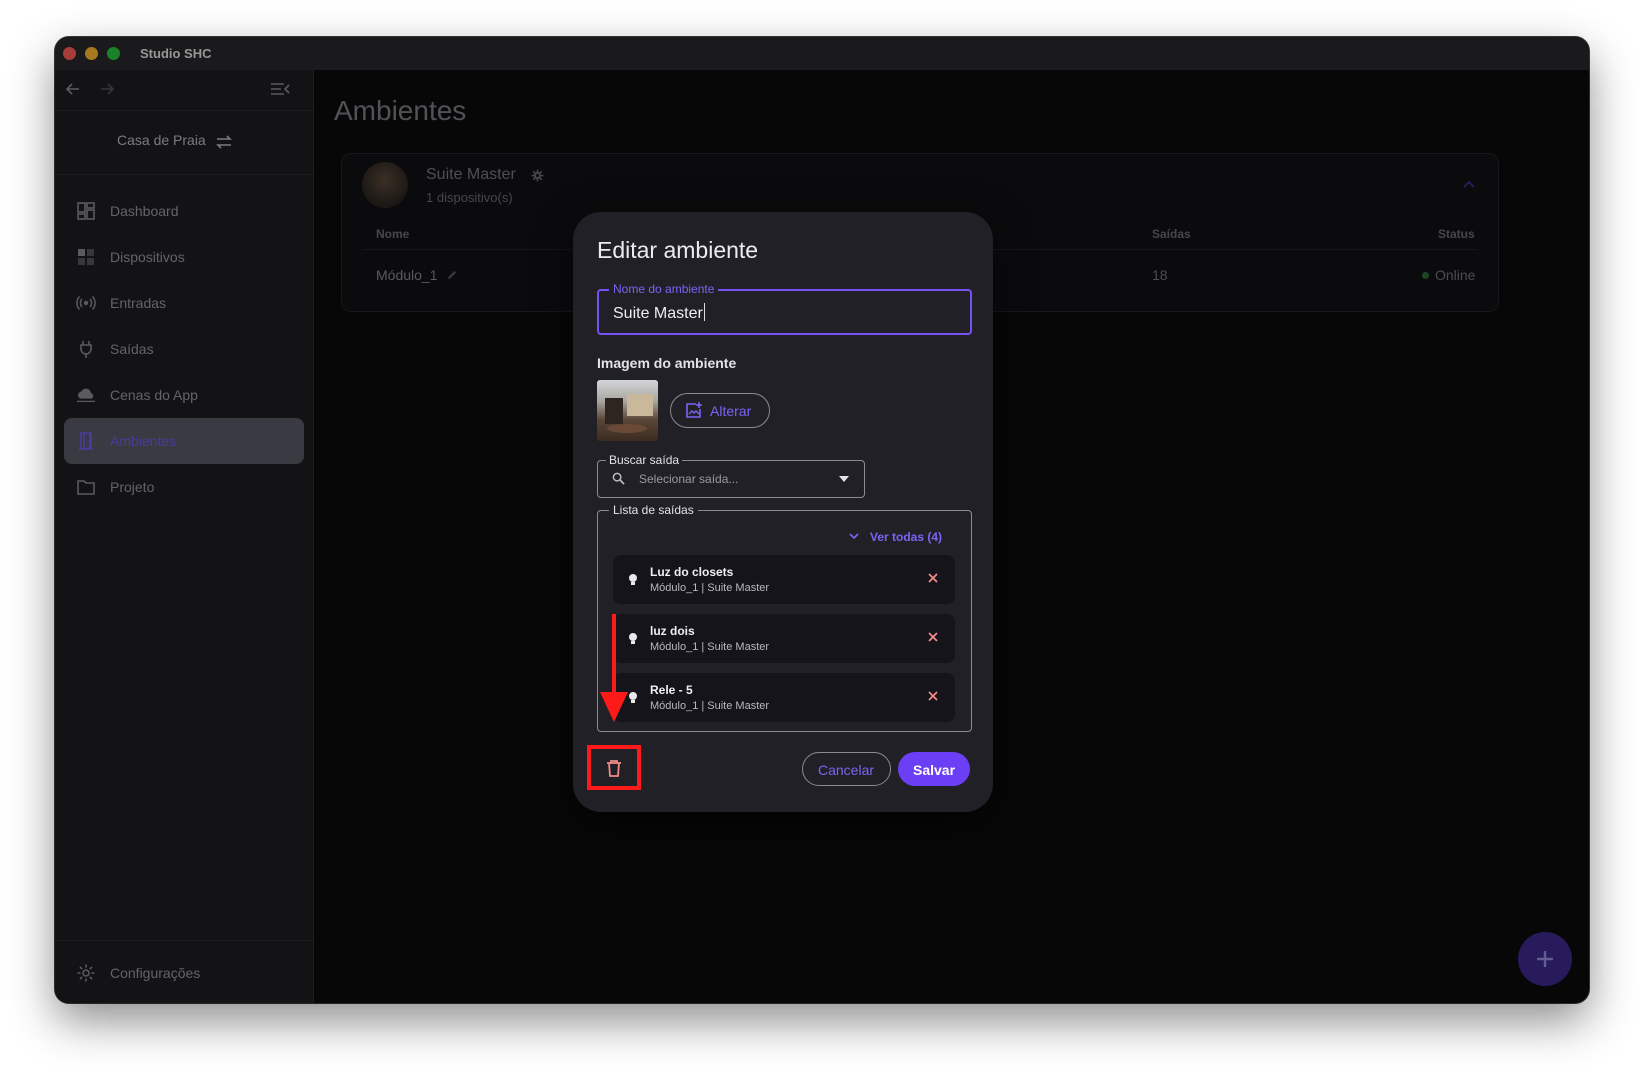 The width and height of the screenshot is (1643, 1076). I want to click on change-image-button: Alterar, so click(720, 410).